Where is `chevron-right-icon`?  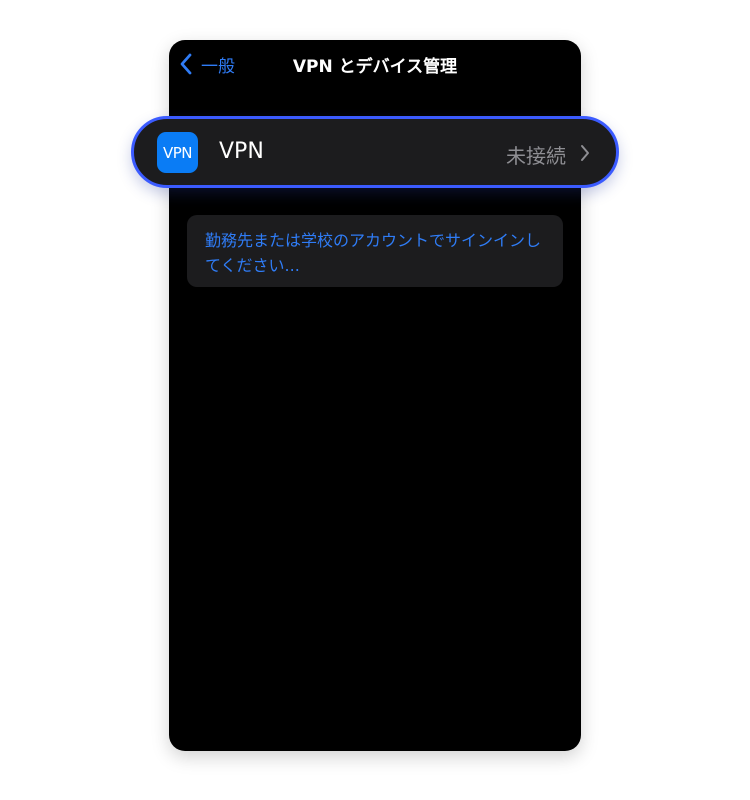
chevron-right-icon is located at coordinates (585, 153).